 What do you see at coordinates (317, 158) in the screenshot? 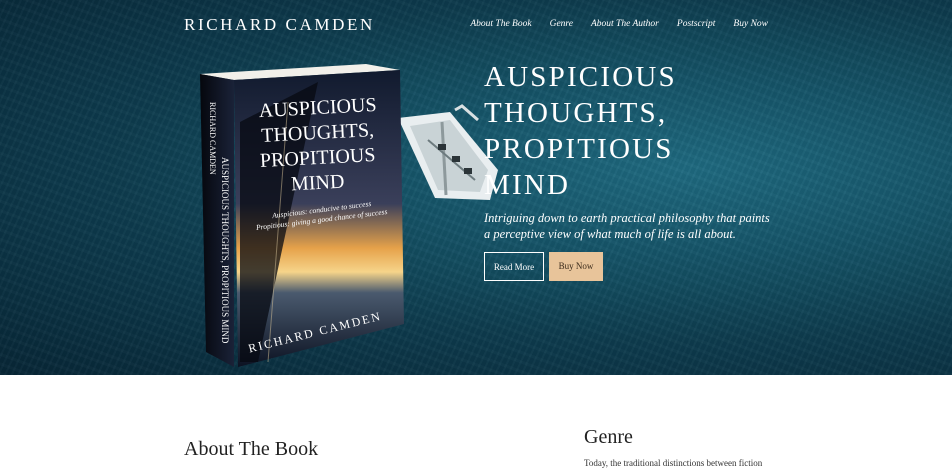
I see `book-title-line: PROPITIOUS` at bounding box center [317, 158].